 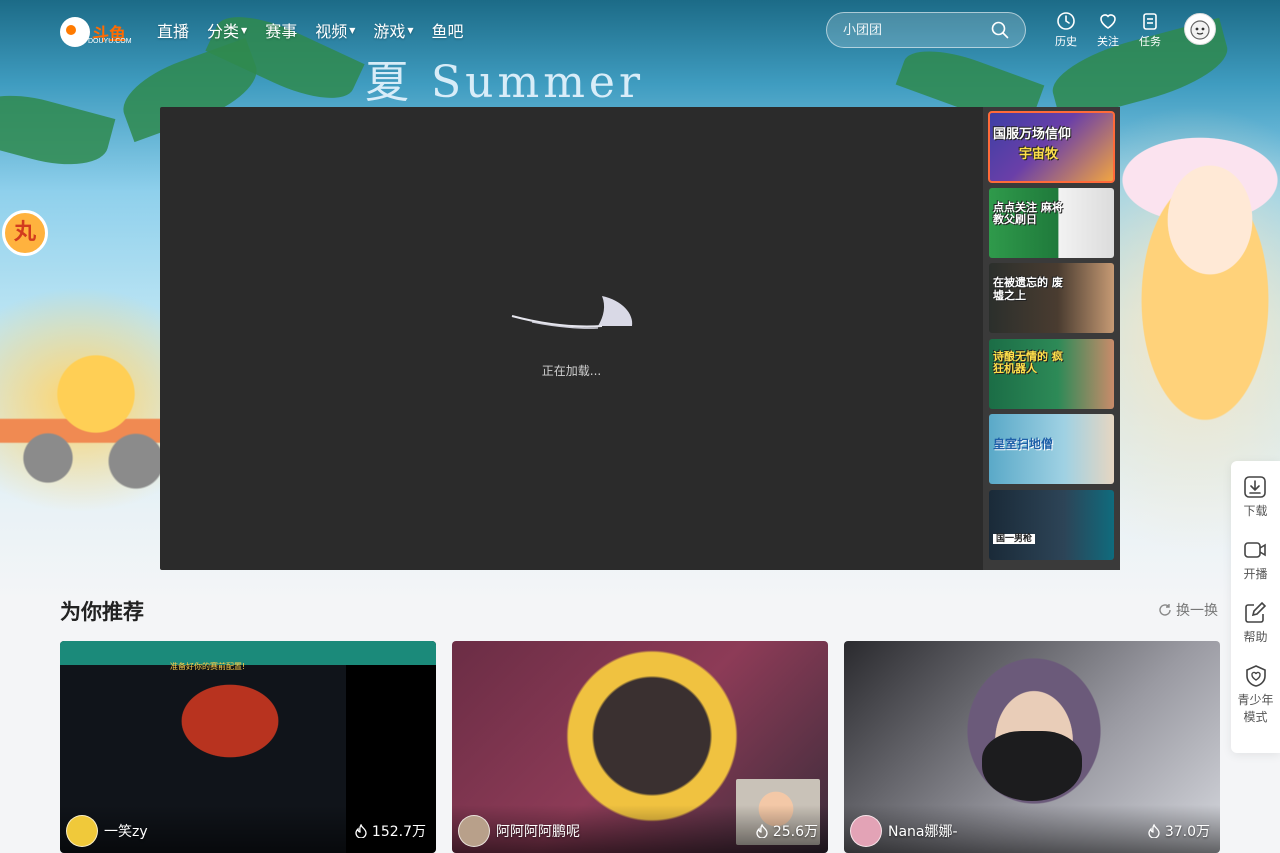 I want to click on task-button: 任务, so click(x=1150, y=30).